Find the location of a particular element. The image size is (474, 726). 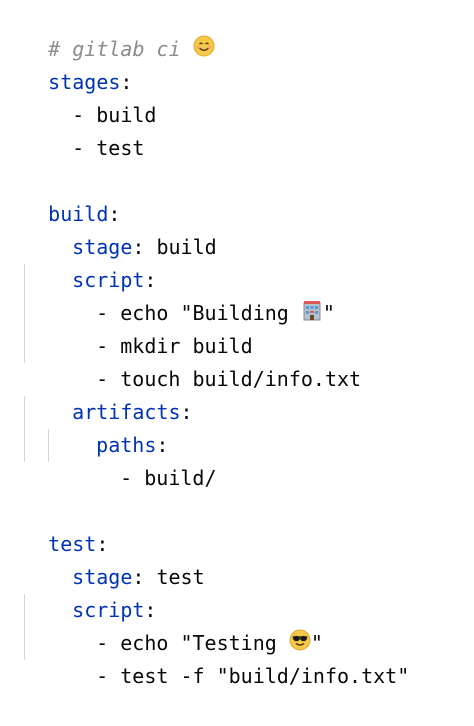

hotel-building-icon is located at coordinates (312, 314).